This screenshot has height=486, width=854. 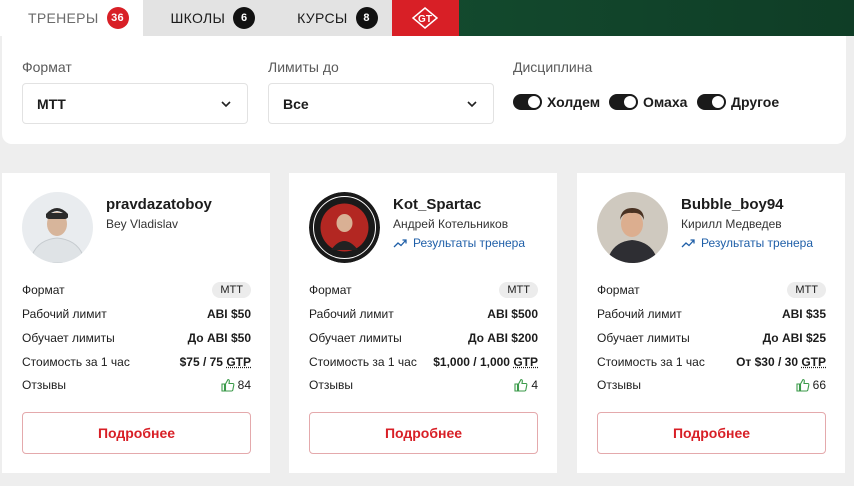 I want to click on toggle-label: Другое, so click(x=755, y=102).